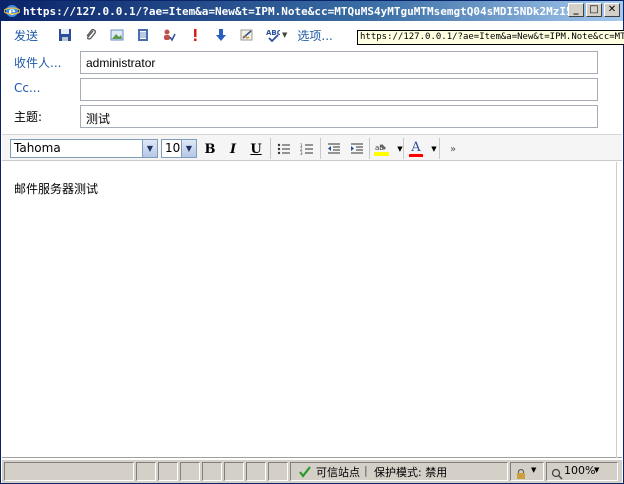 The height and width of the screenshot is (484, 624). What do you see at coordinates (616, 310) in the screenshot?
I see `scroll-edge` at bounding box center [616, 310].